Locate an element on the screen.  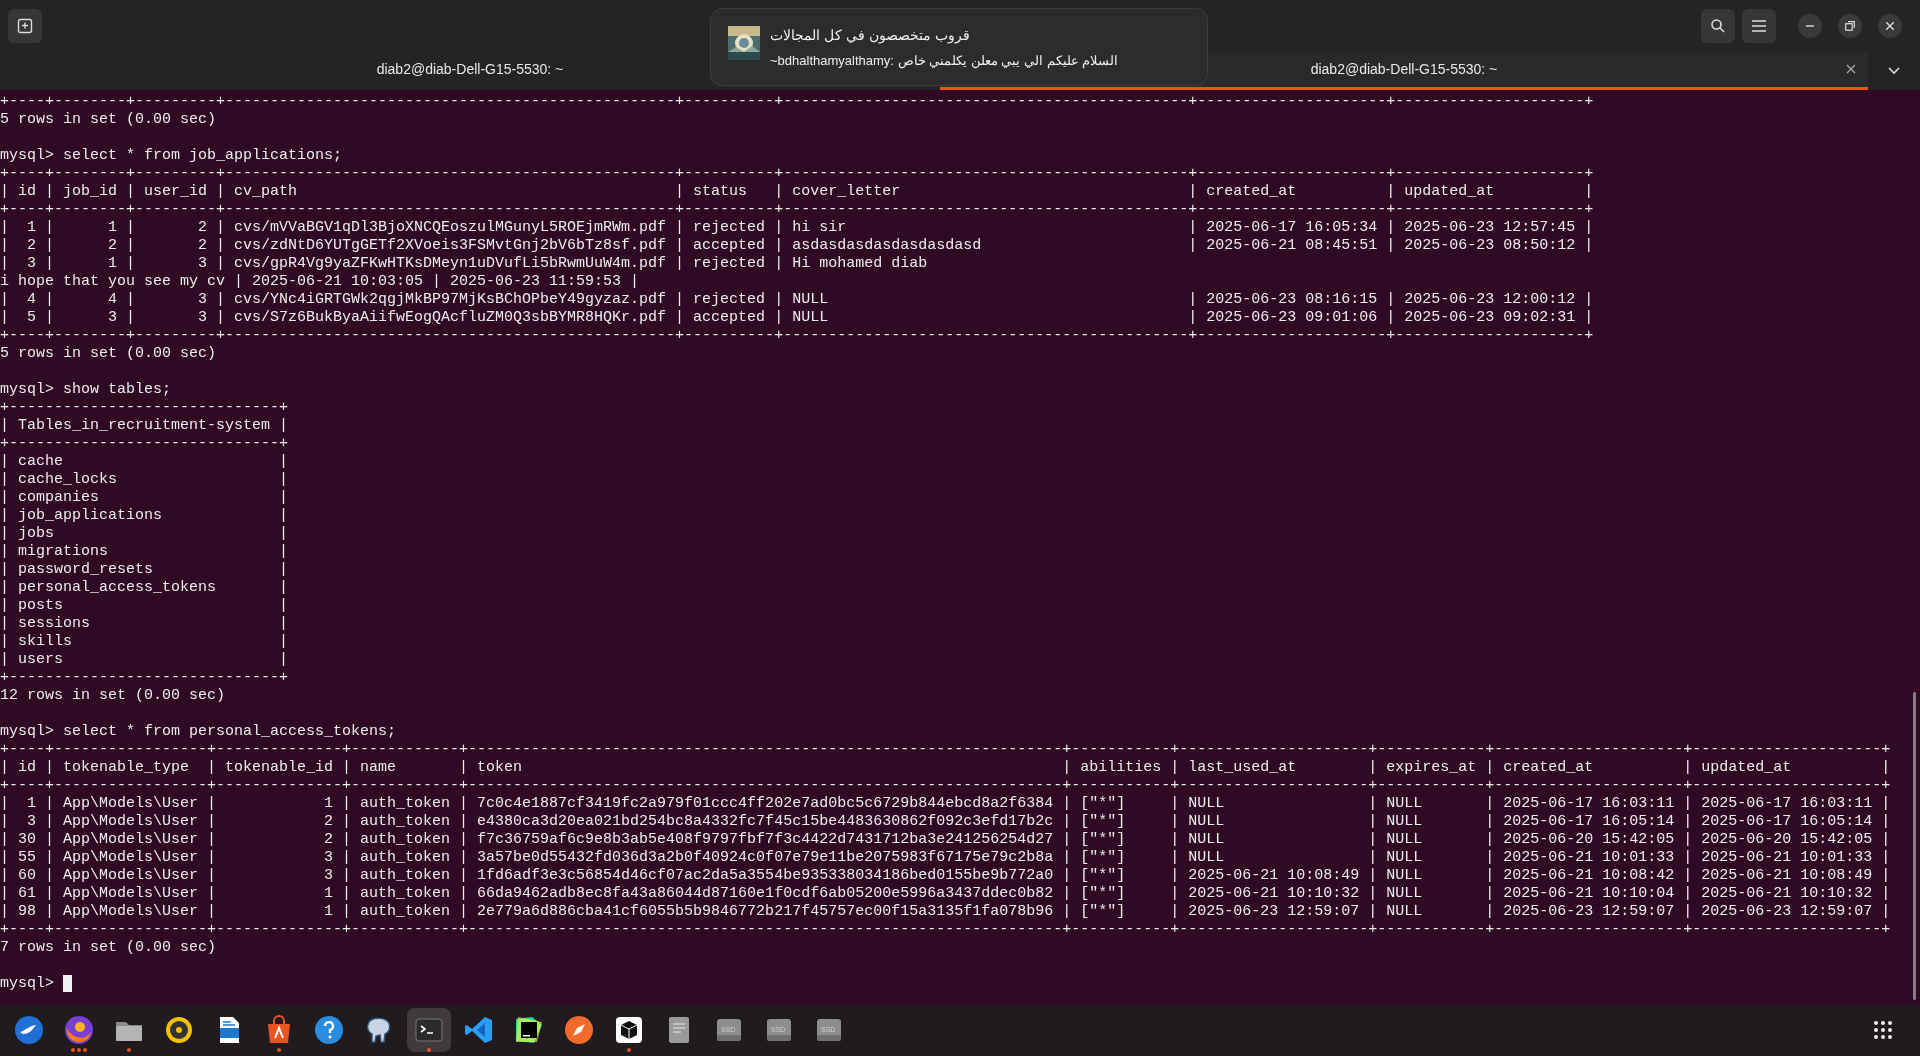
output-line: | 4 | 4 | 3 | cvs/YNc4iGRTGWk2qgjMkBP97MjKsBChOPbeY49gyzaz.pdf | rejected | NULL | 2025-06-23 08:16:15 | 2025-06-23 12:00:12 | is located at coordinates (797, 300).